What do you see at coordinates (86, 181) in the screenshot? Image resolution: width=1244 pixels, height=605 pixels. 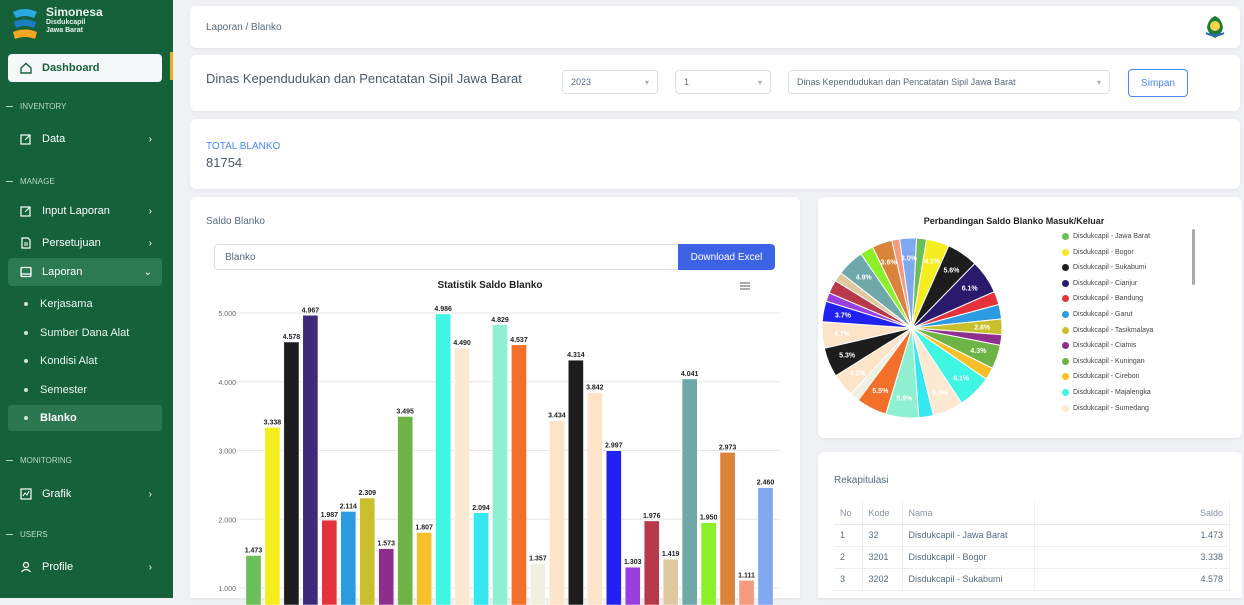 I see `section-manage: MANAGE` at bounding box center [86, 181].